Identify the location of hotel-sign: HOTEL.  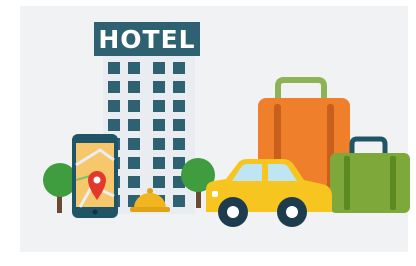
(147, 39).